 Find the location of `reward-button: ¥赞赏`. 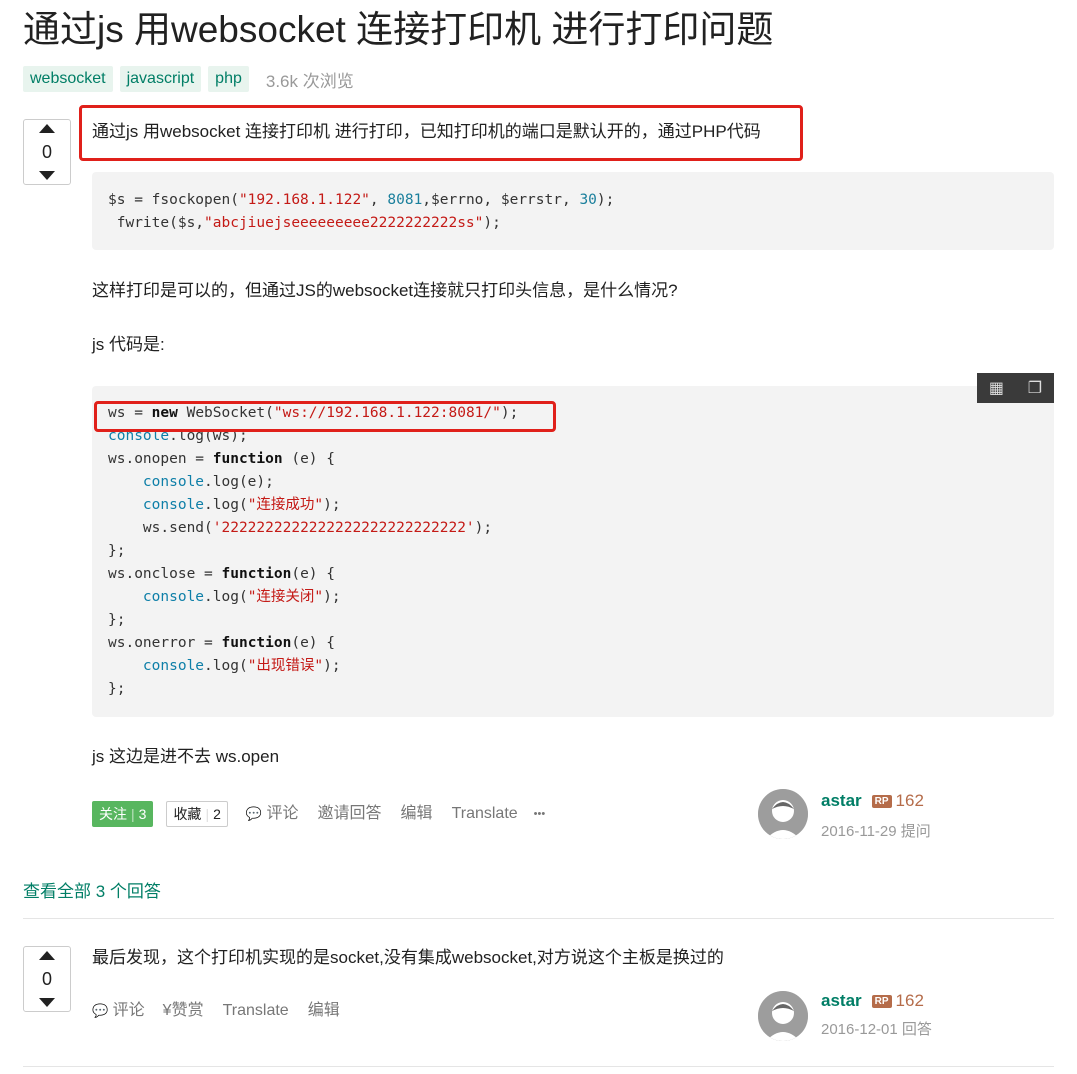

reward-button: ¥赞赏 is located at coordinates (183, 1011).